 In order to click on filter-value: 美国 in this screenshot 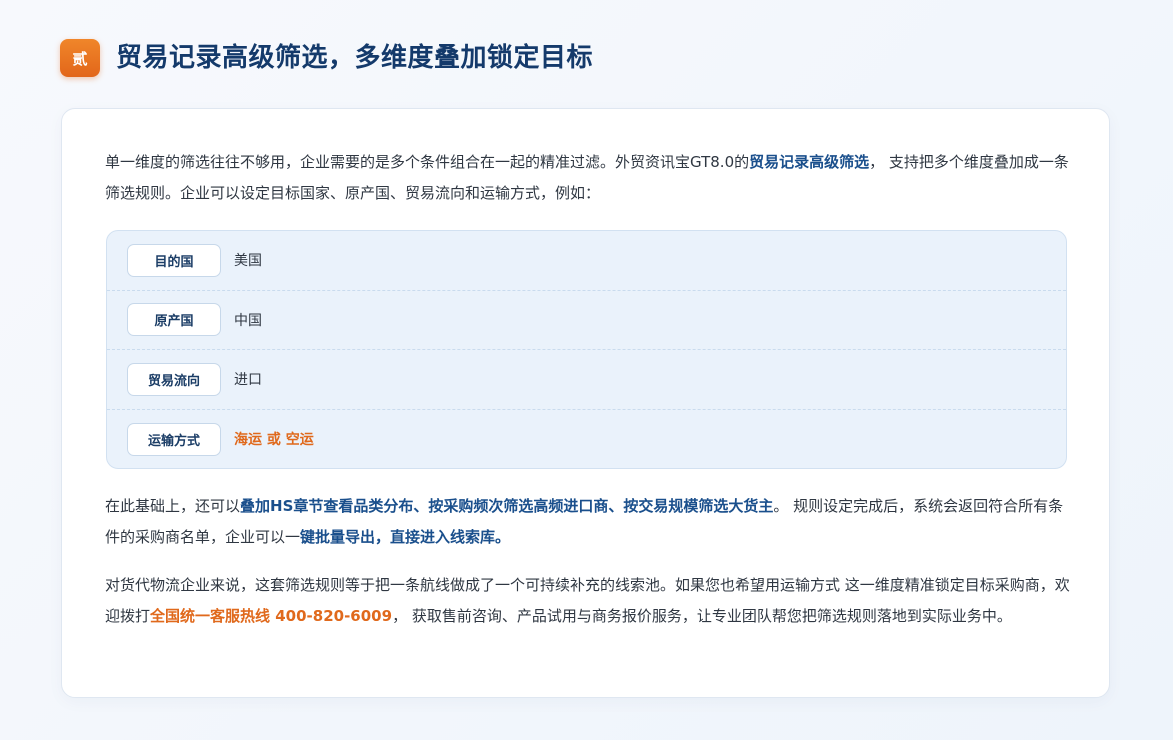, I will do `click(248, 261)`.